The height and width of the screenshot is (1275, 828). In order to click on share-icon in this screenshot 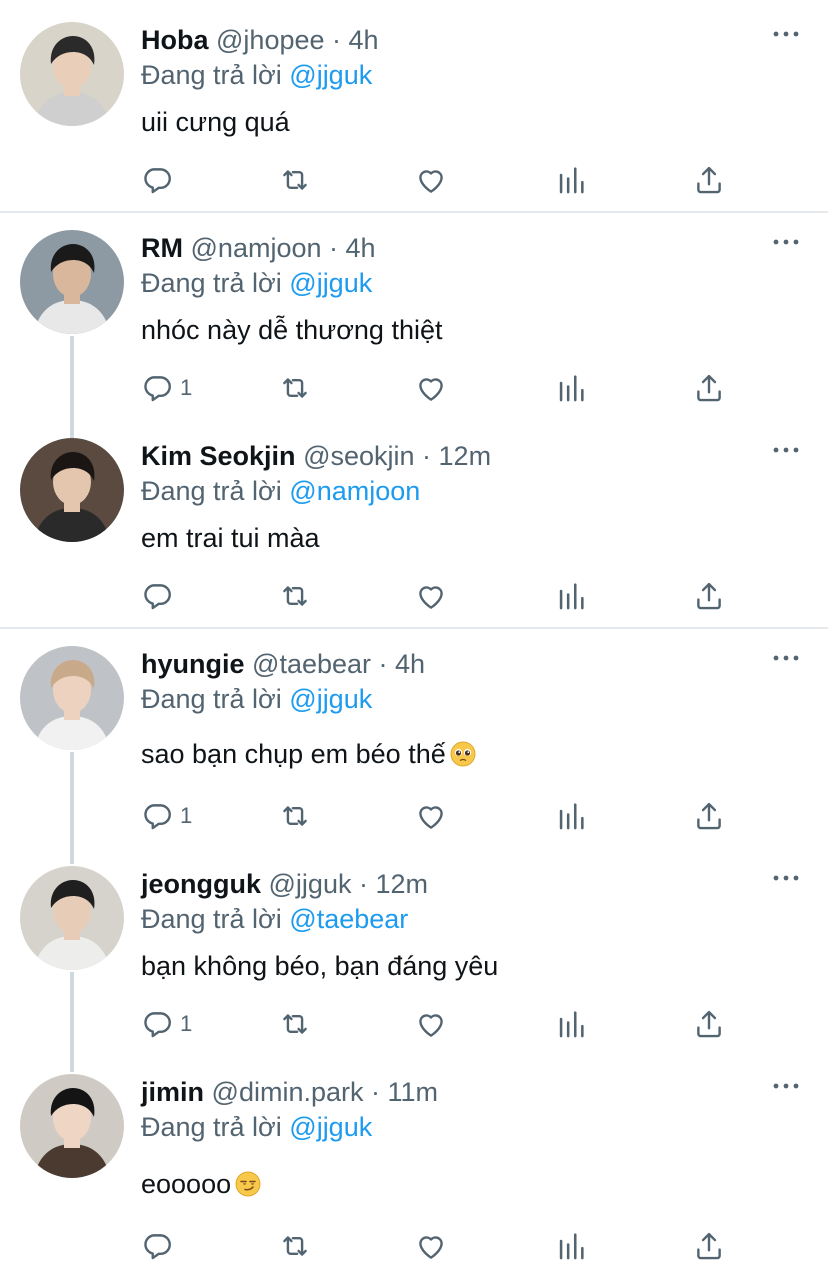, I will do `click(709, 1246)`.